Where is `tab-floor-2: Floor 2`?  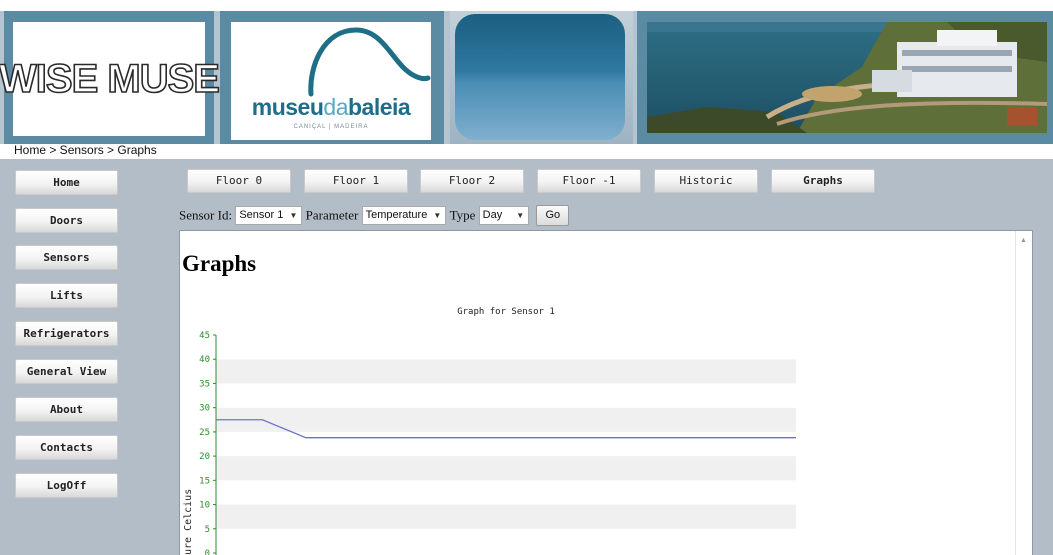
tab-floor-2: Floor 2 is located at coordinates (472, 181).